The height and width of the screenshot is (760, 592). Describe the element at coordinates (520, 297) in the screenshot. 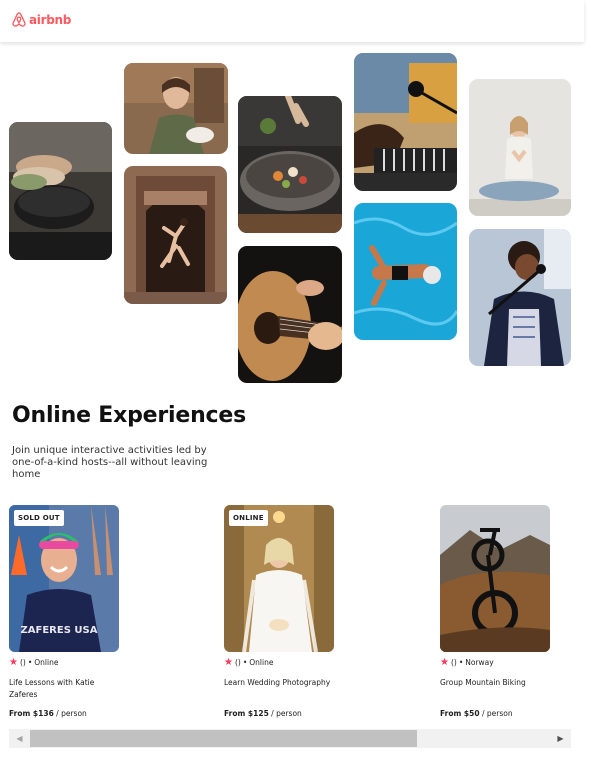

I see `gallery-photo-singer` at that location.